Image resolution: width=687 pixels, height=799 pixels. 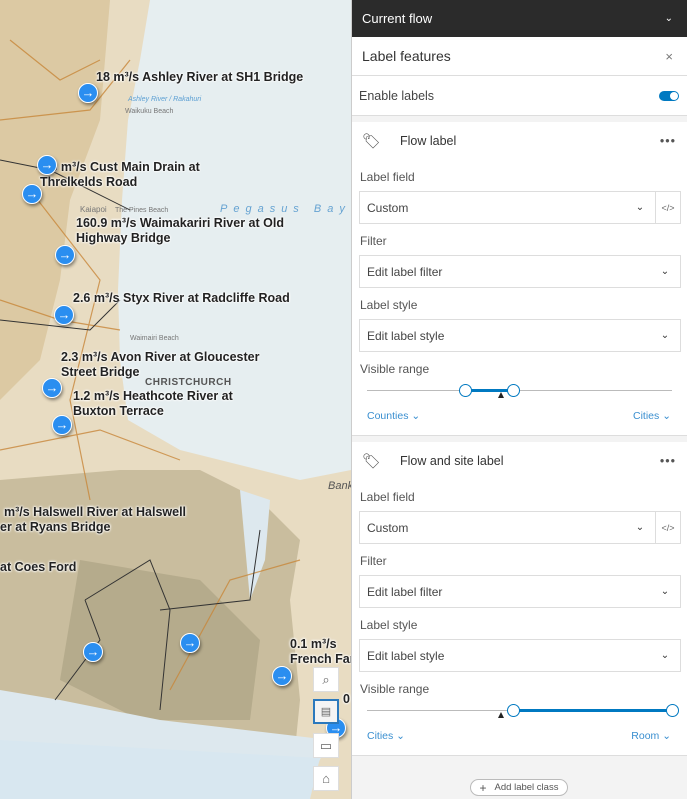 What do you see at coordinates (339, 486) in the screenshot?
I see `place-label: Banks` at bounding box center [339, 486].